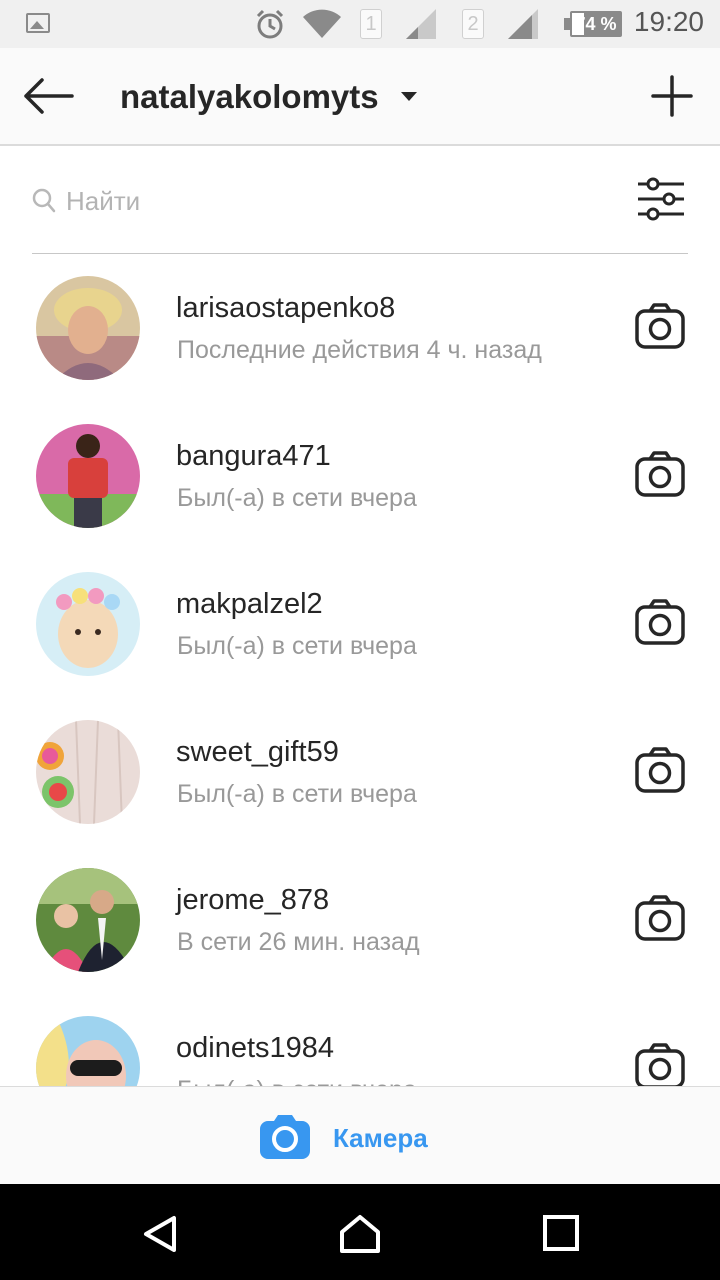 The width and height of the screenshot is (720, 1280). I want to click on home-icon, so click(360, 1234).